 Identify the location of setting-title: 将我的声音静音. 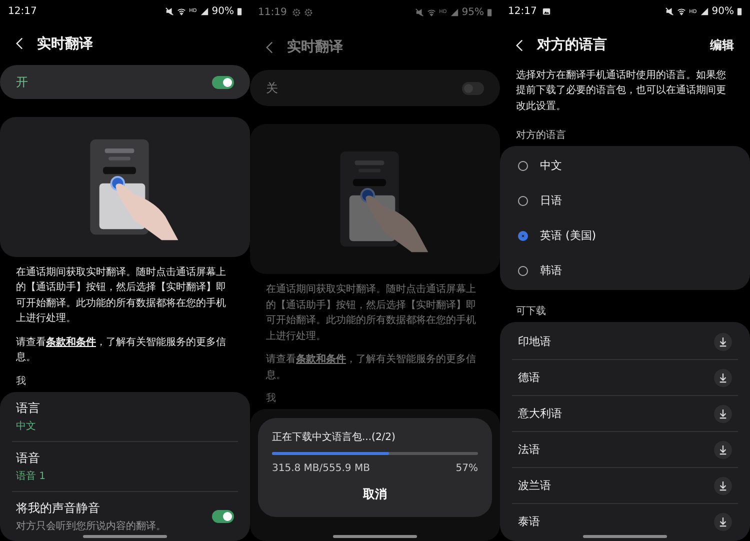
(58, 508).